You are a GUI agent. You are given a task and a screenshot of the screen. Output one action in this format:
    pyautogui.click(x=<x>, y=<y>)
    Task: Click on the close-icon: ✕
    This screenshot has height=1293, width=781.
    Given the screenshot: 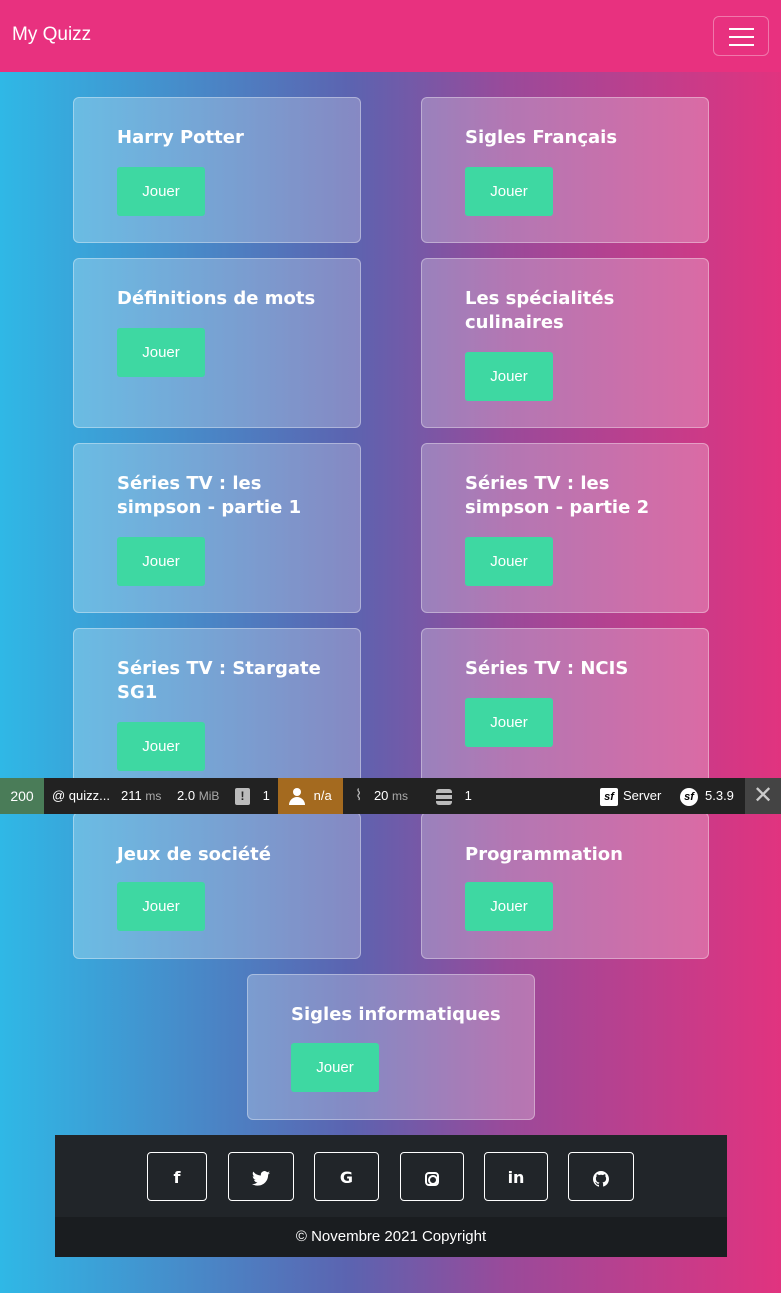 What is the action you would take?
    pyautogui.click(x=763, y=796)
    